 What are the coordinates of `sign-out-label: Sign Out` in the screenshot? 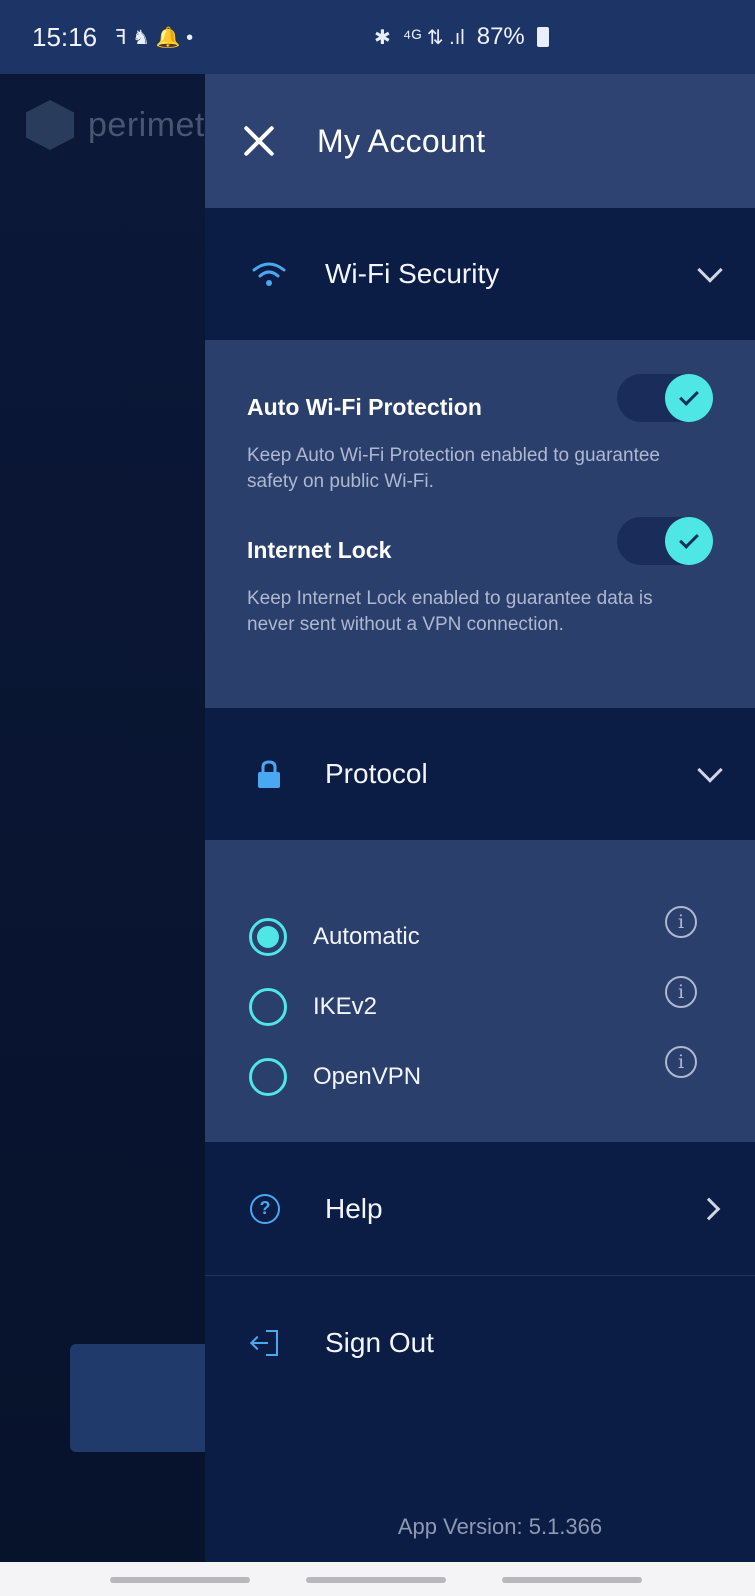 It's located at (379, 1342).